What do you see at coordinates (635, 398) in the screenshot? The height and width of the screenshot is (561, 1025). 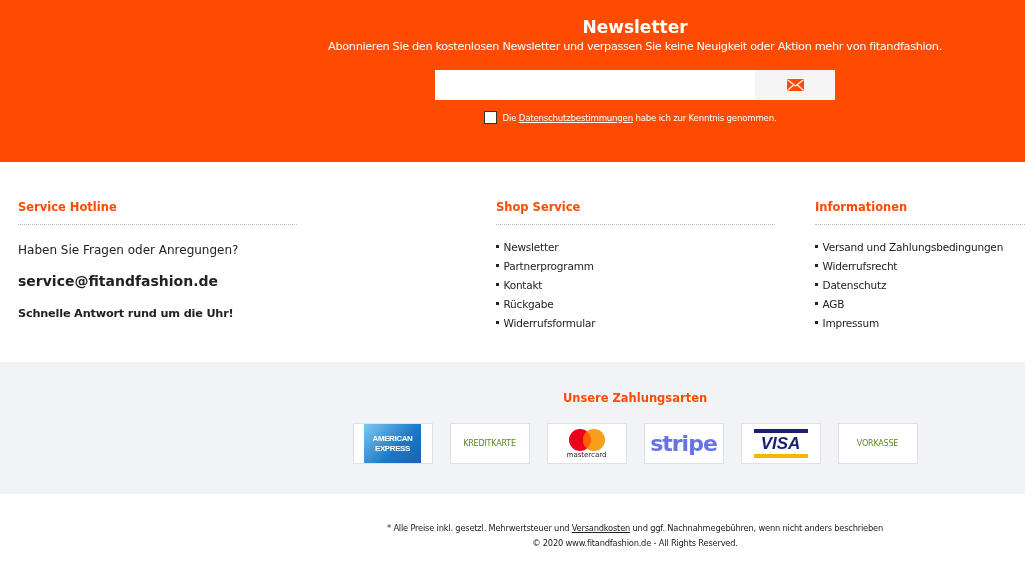 I see `payment-heading: Unsere Zahlungsarten` at bounding box center [635, 398].